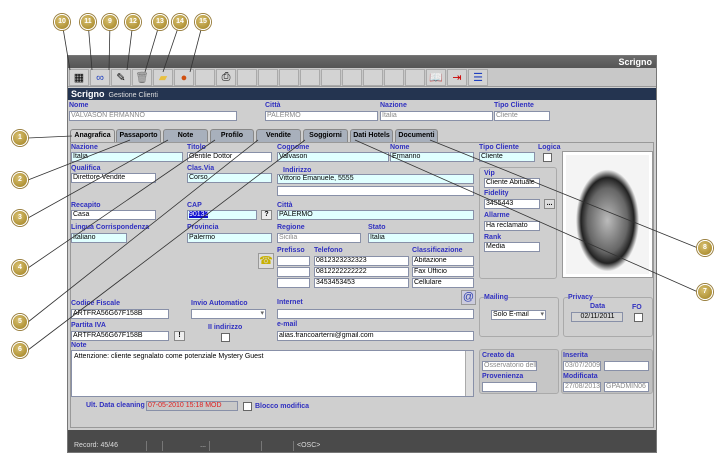  Describe the element at coordinates (180, 22) in the screenshot. I see `callout-badge: 14` at that location.